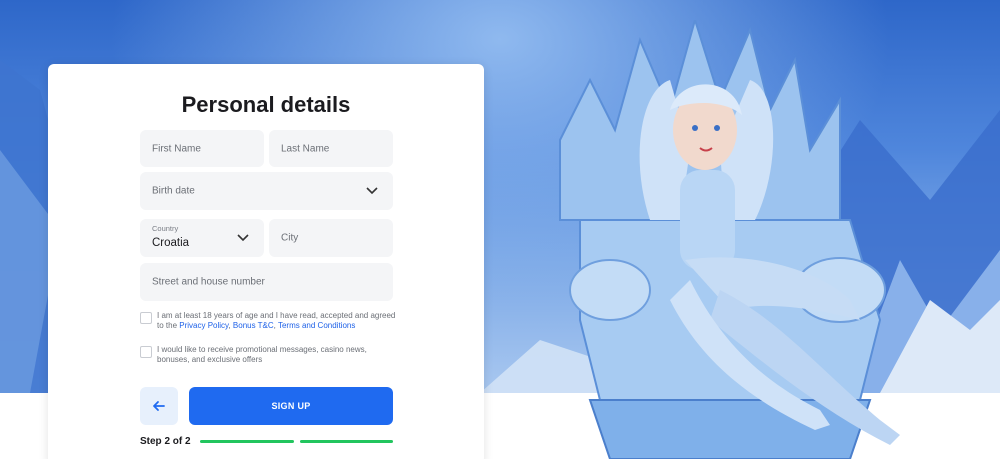 This screenshot has height=459, width=1000. I want to click on country-select: Country Croatia, so click(202, 238).